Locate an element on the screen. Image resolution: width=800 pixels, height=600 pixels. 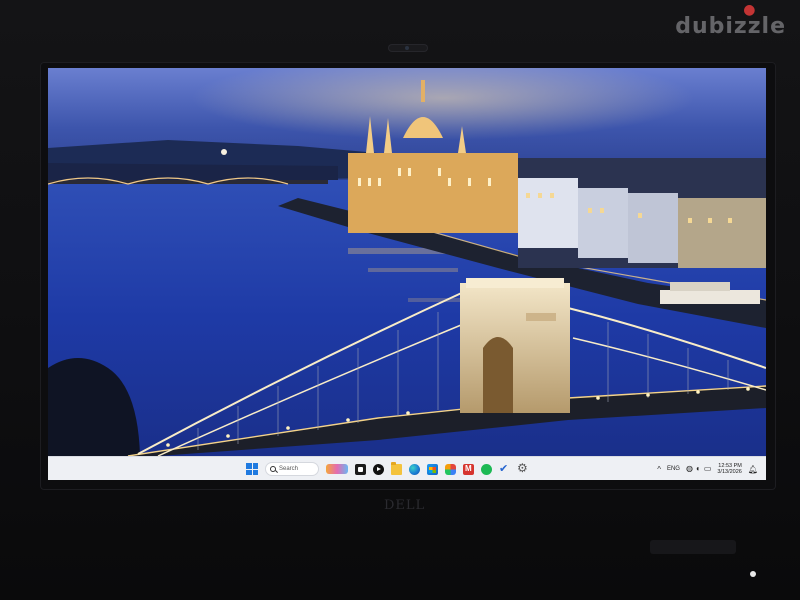
microsoft-store-icon is located at coordinates (432, 469).